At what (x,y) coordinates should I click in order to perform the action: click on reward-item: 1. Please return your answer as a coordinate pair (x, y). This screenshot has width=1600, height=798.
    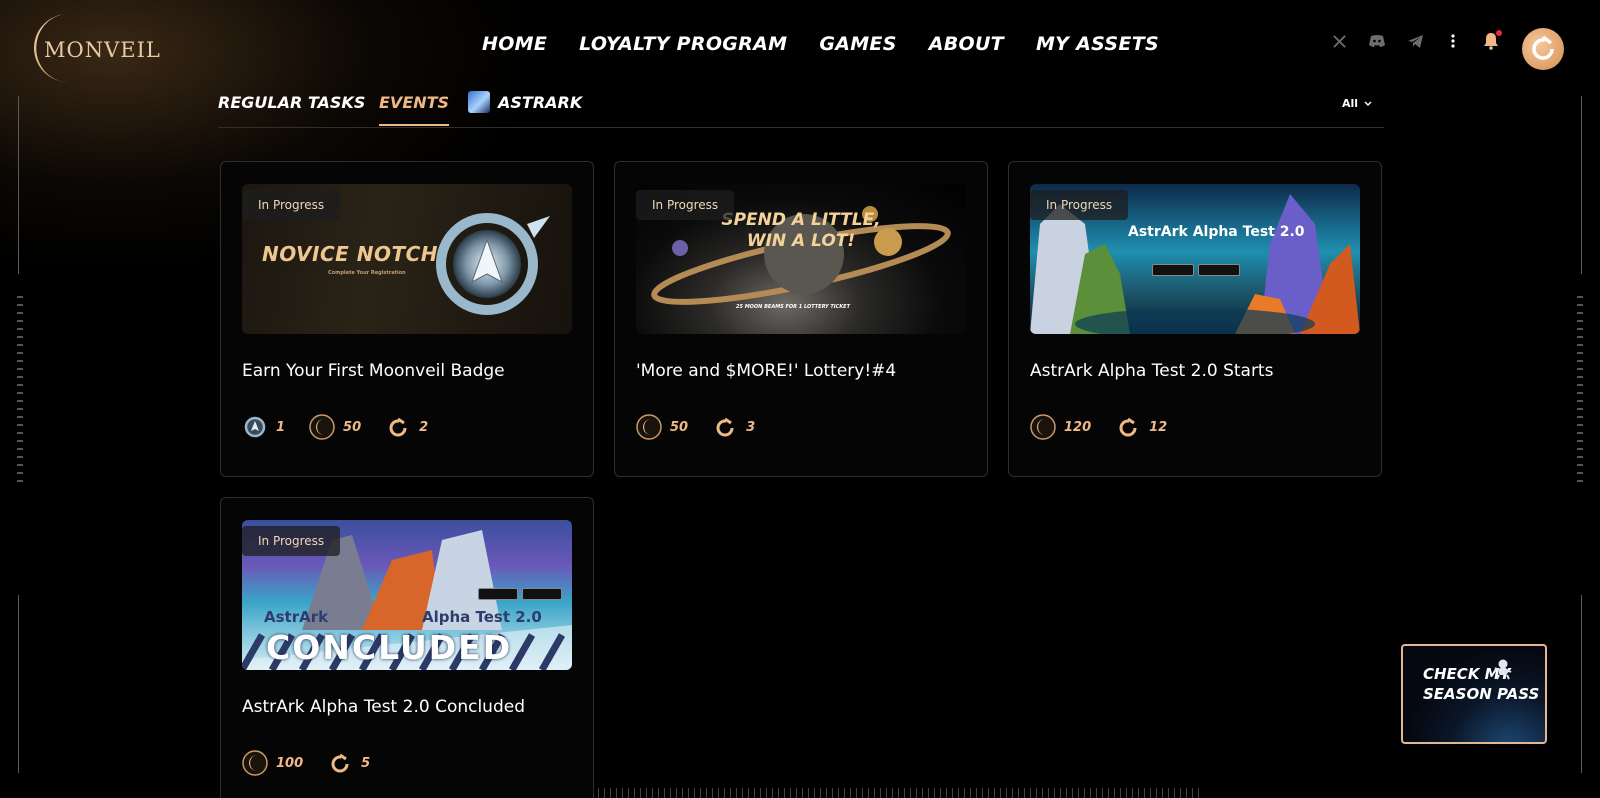
    Looking at the image, I should click on (263, 427).